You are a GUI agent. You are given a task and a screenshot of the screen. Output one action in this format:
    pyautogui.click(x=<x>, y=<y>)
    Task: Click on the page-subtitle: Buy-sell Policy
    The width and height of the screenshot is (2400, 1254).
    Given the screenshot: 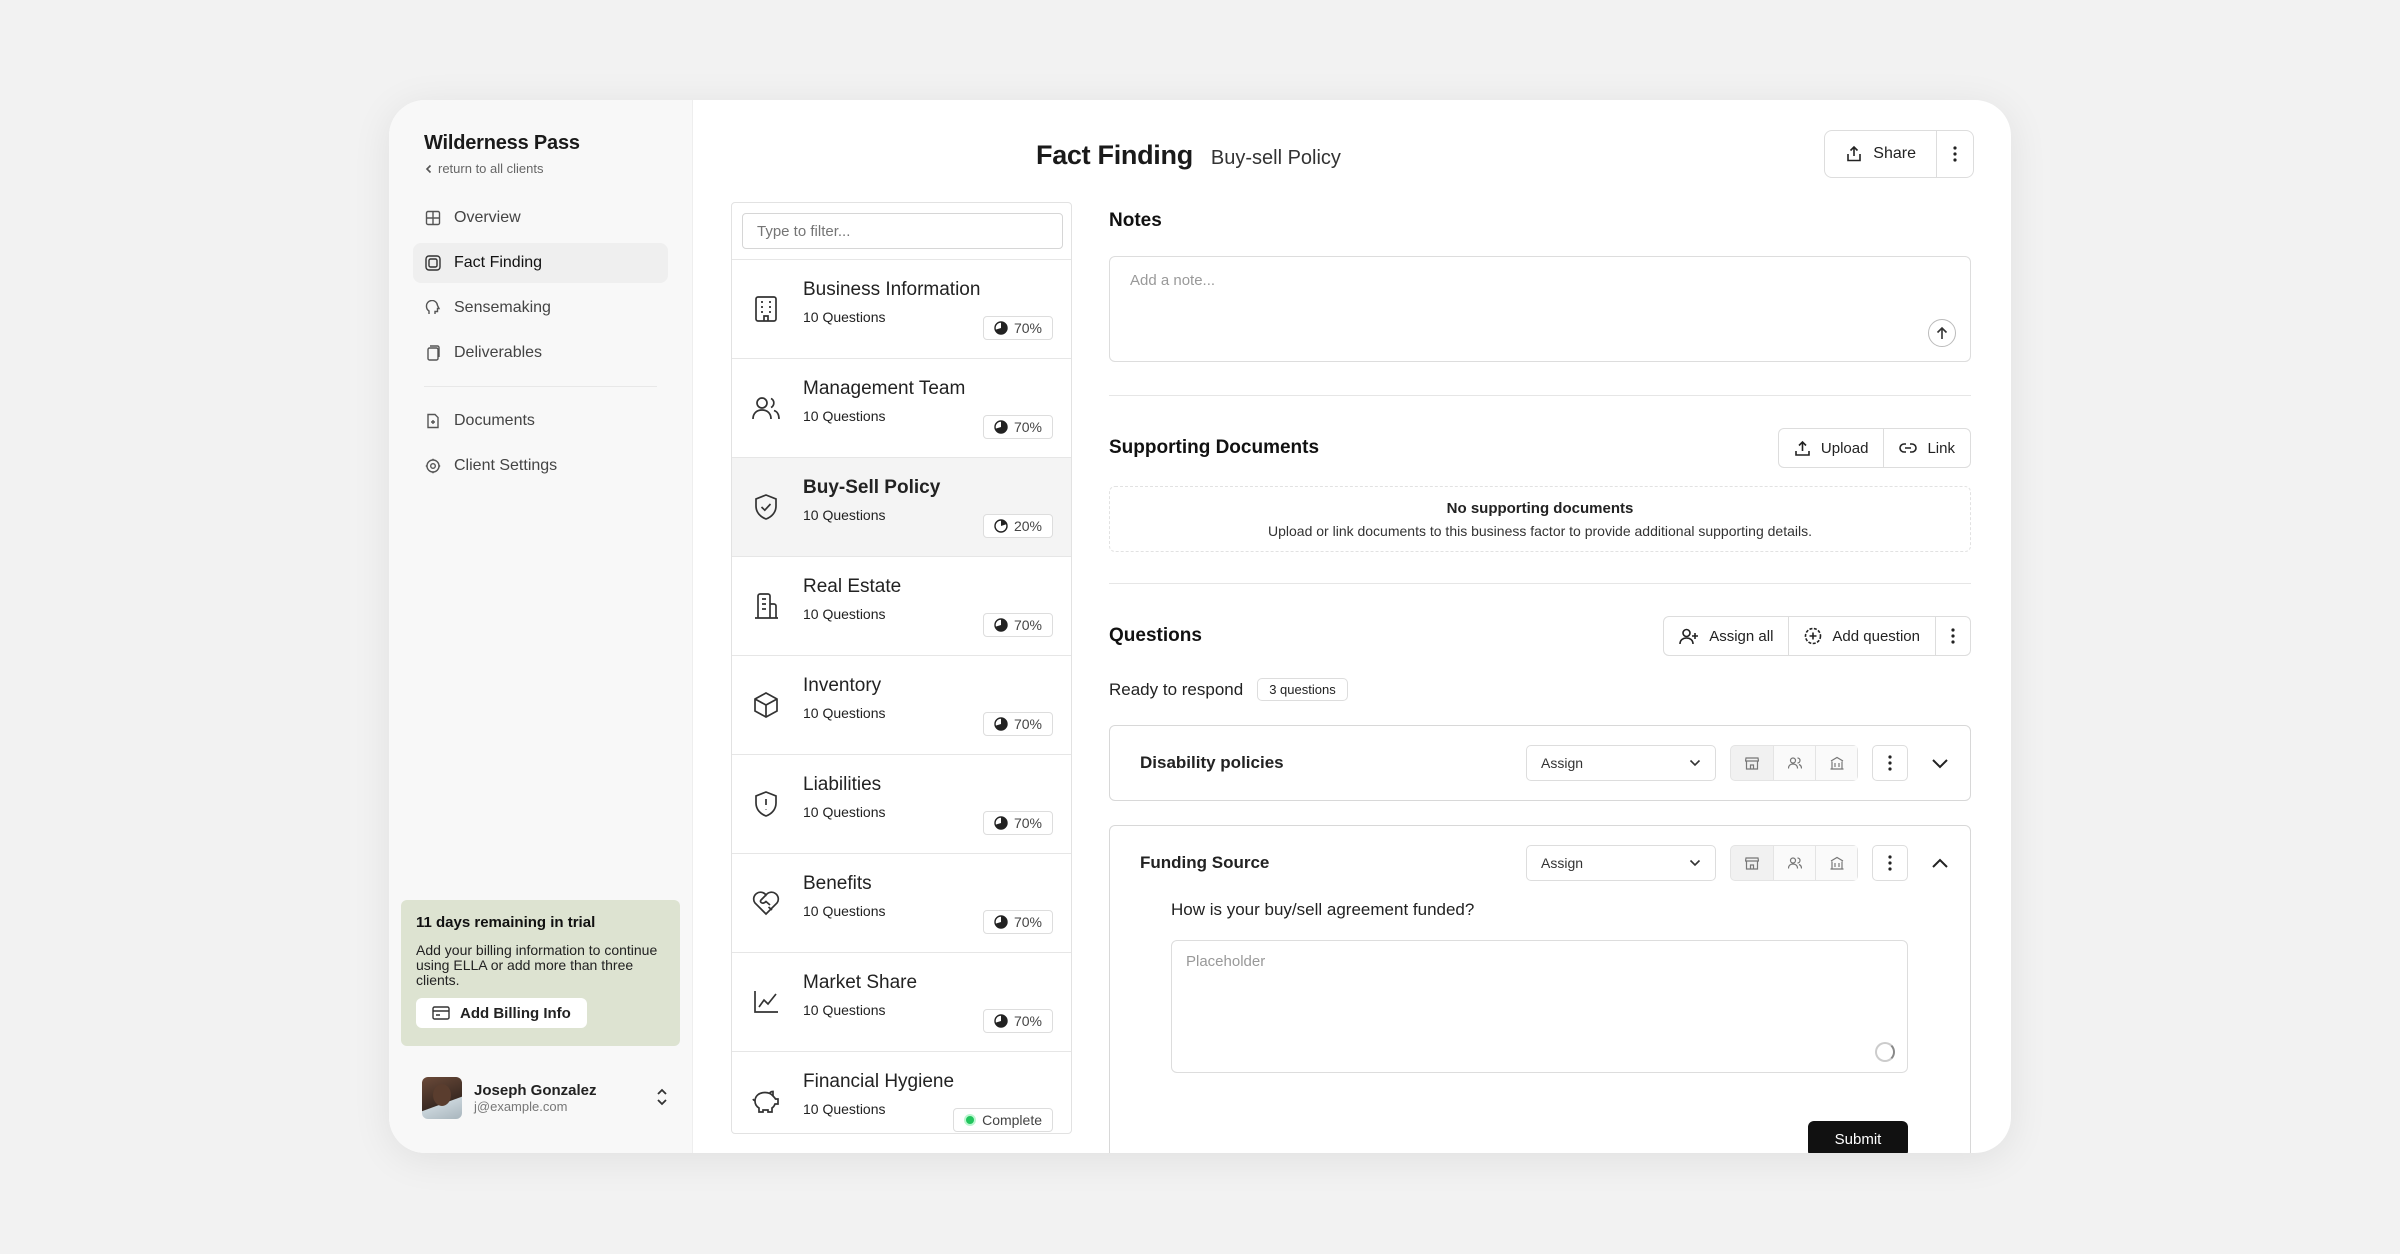 What is the action you would take?
    pyautogui.click(x=1275, y=158)
    